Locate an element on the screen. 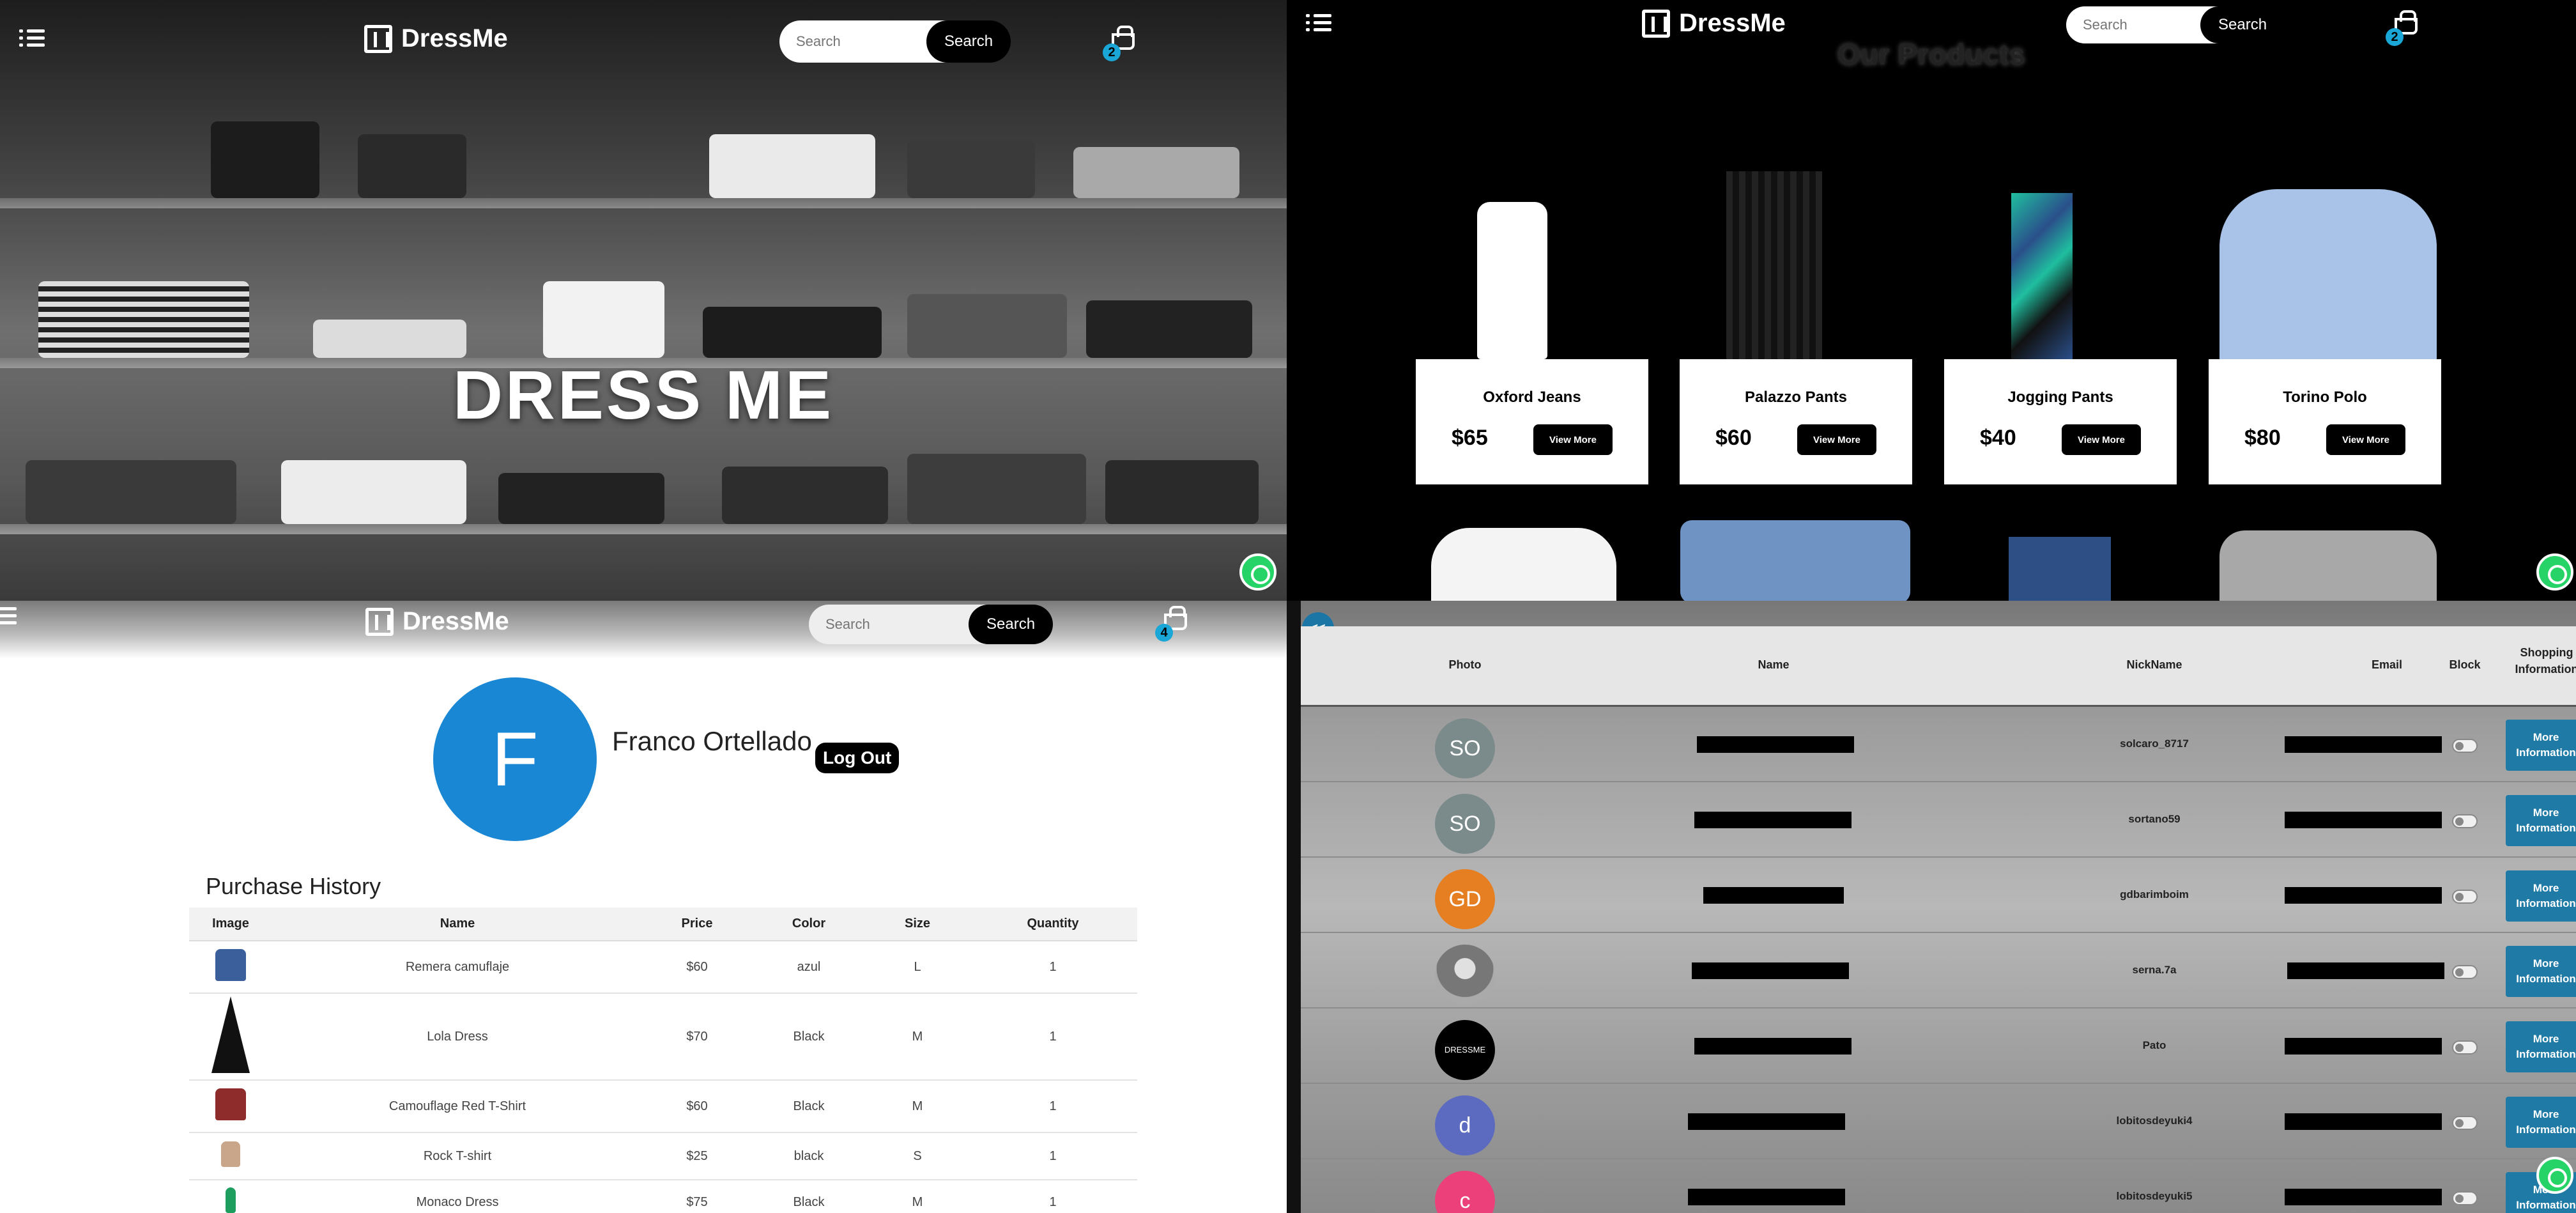 The width and height of the screenshot is (2576, 1213). item-price: $60 is located at coordinates (697, 1106).